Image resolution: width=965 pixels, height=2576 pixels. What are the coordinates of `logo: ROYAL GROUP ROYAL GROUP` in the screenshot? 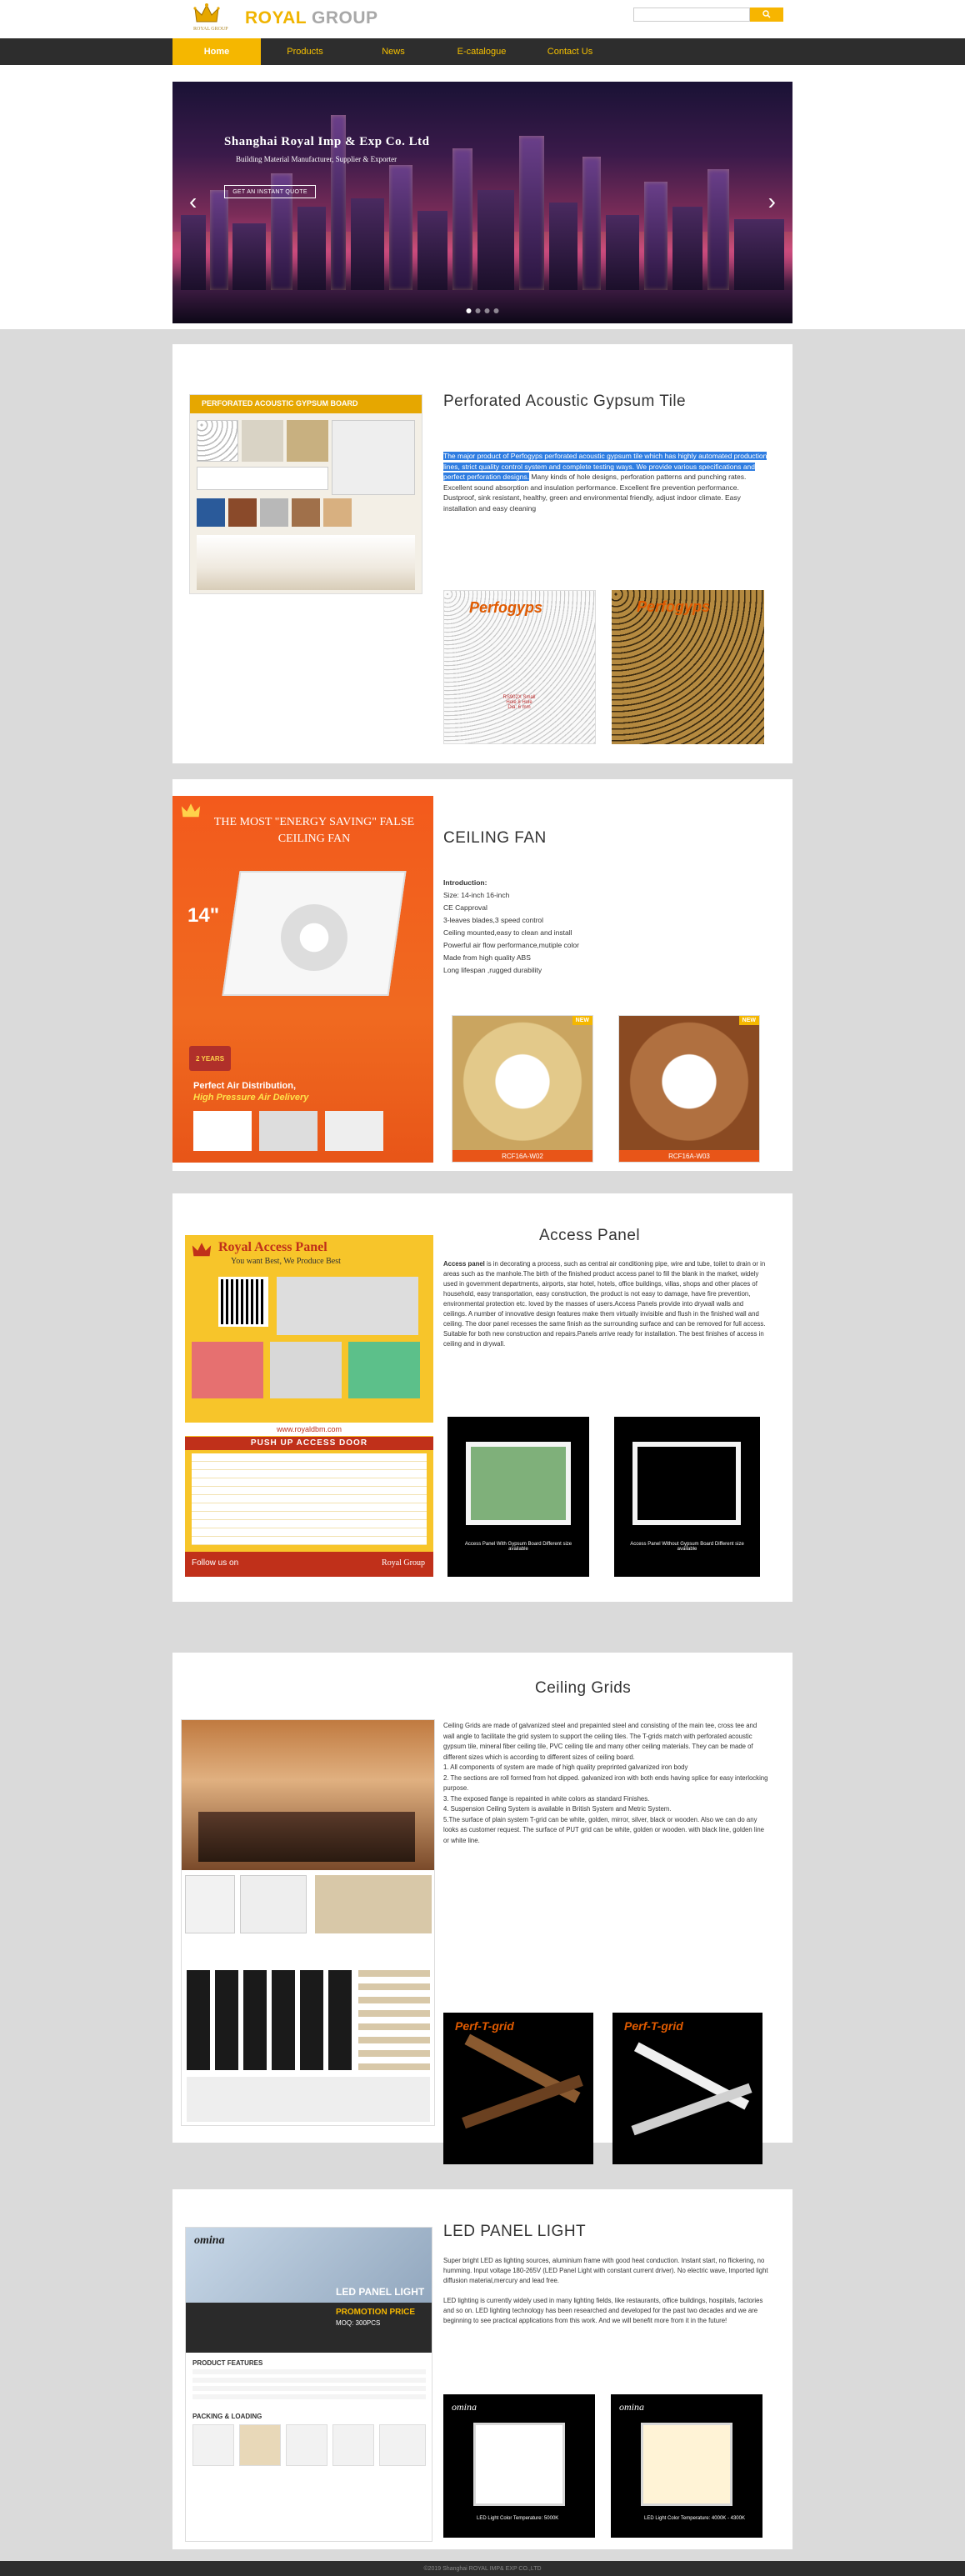 It's located at (301, 19).